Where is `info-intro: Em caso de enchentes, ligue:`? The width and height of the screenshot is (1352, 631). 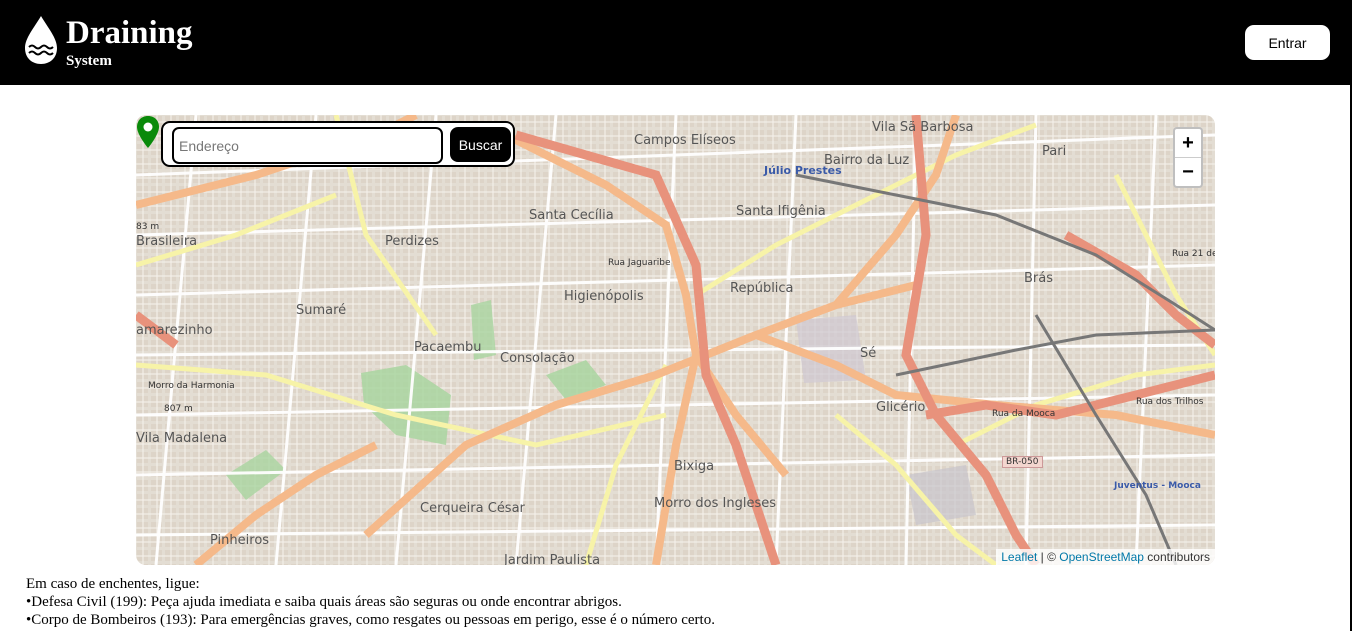 info-intro: Em caso de enchentes, ligue: is located at coordinates (113, 584).